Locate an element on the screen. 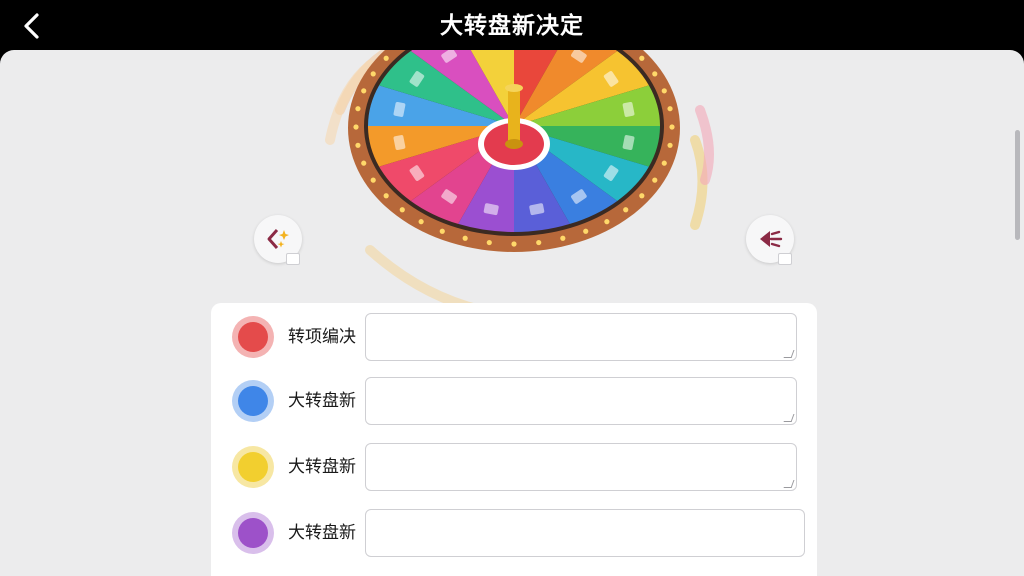  magic-sparkle-icon is located at coordinates (278, 239).